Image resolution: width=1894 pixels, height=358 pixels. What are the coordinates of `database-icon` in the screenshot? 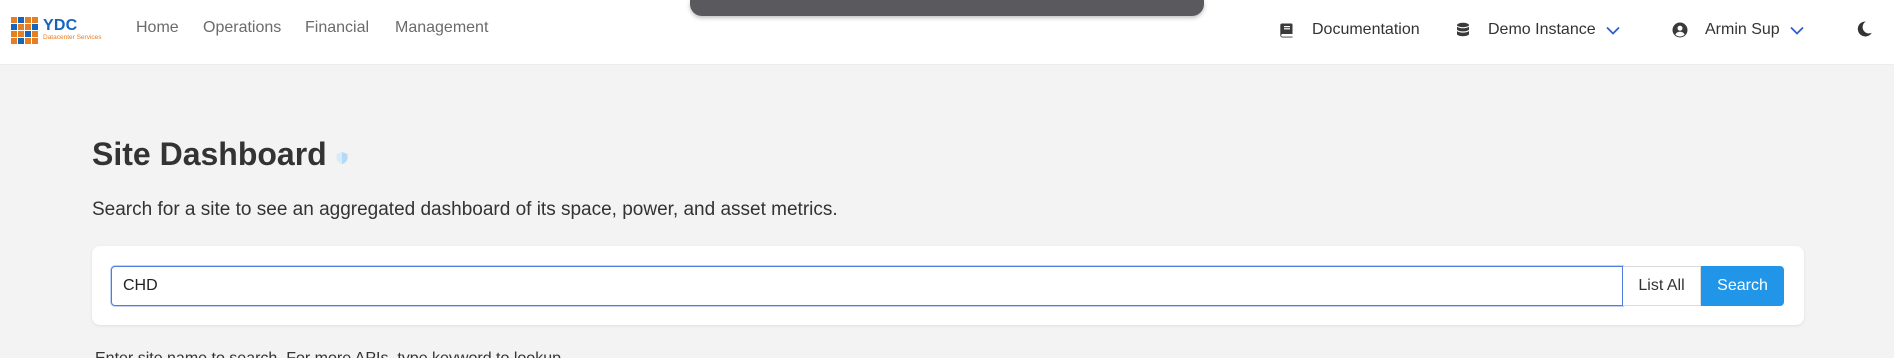 It's located at (1463, 29).